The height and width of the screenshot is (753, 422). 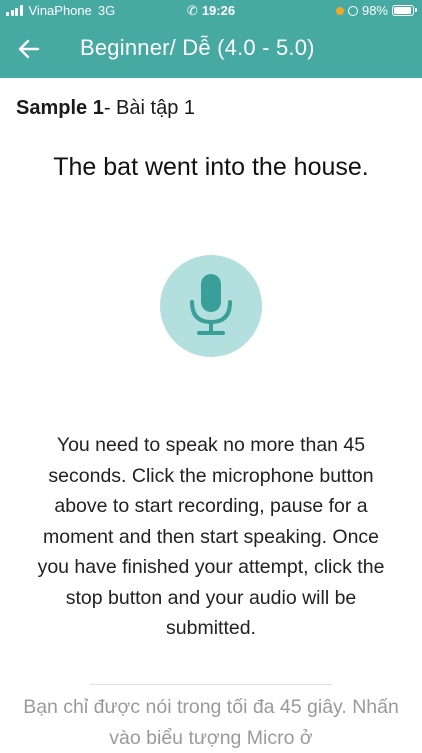 I want to click on back-button, so click(x=29, y=49).